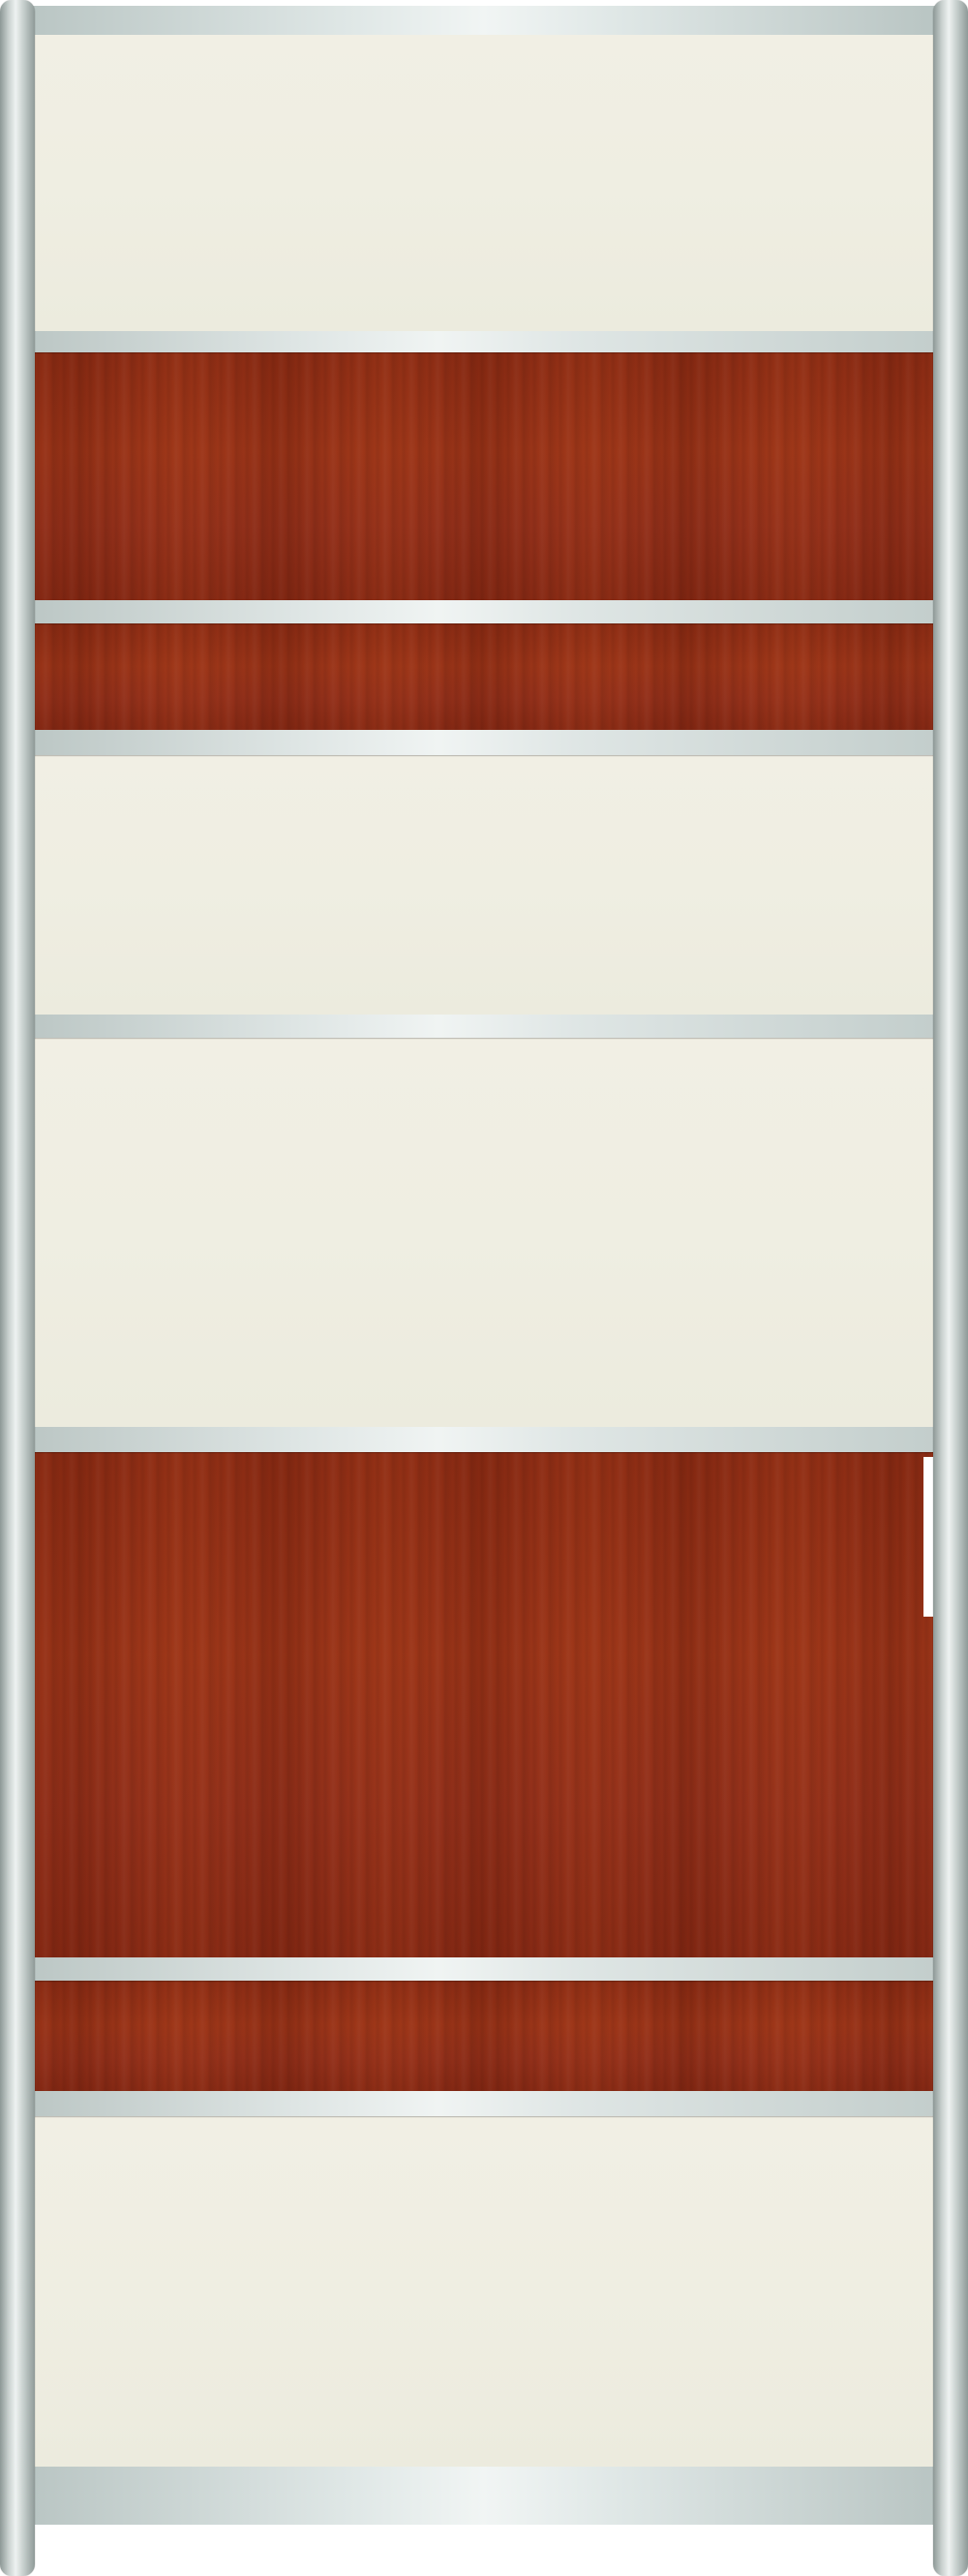 This screenshot has width=968, height=2576. I want to click on left-frame-post, so click(17, 1288).